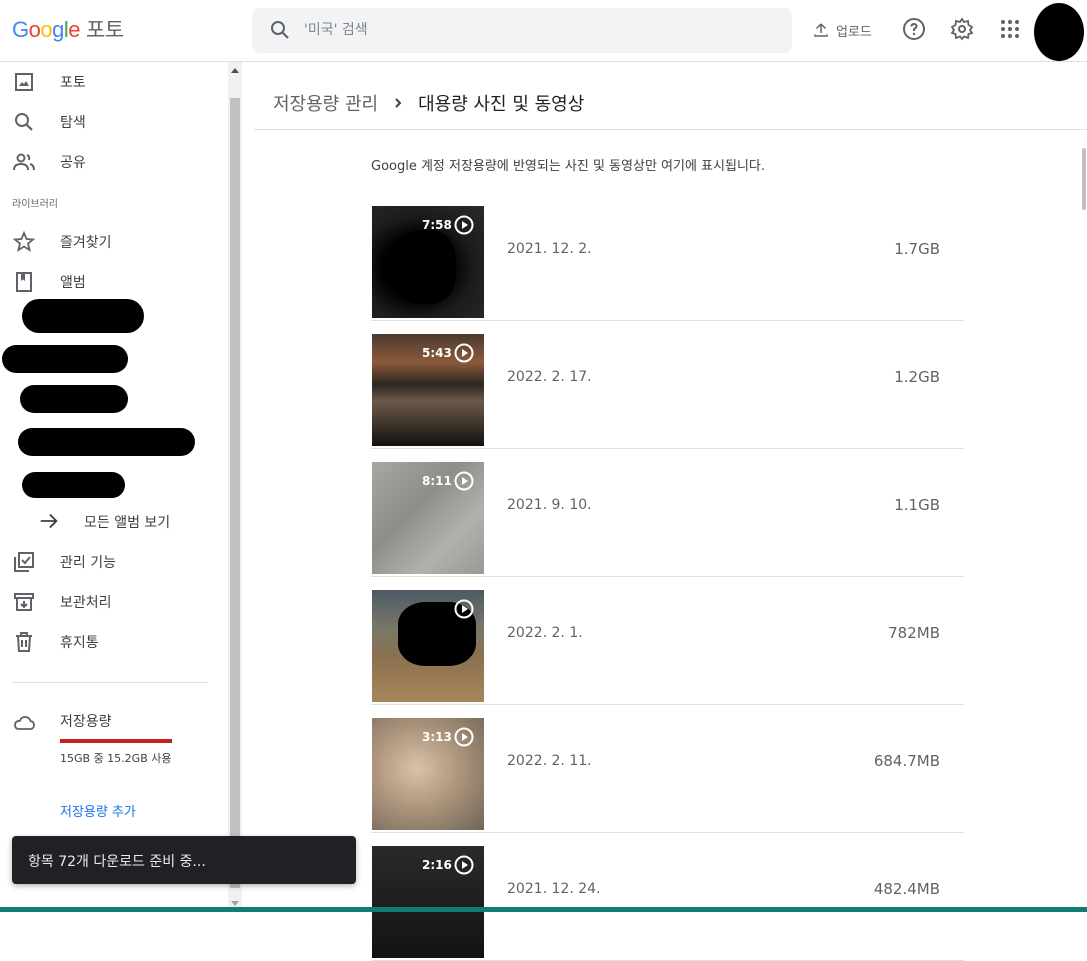 The width and height of the screenshot is (1087, 961). I want to click on google-photos-logo: Google 포토, so click(68, 29).